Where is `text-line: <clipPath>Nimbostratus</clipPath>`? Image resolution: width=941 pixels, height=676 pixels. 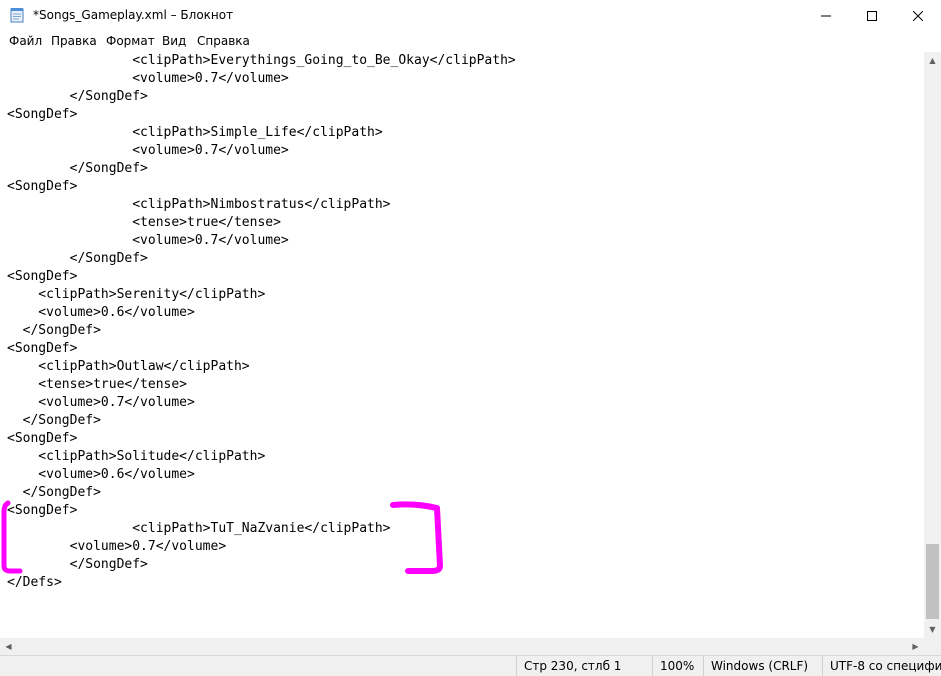
text-line: <clipPath>Nimbostratus</clipPath> is located at coordinates (199, 204).